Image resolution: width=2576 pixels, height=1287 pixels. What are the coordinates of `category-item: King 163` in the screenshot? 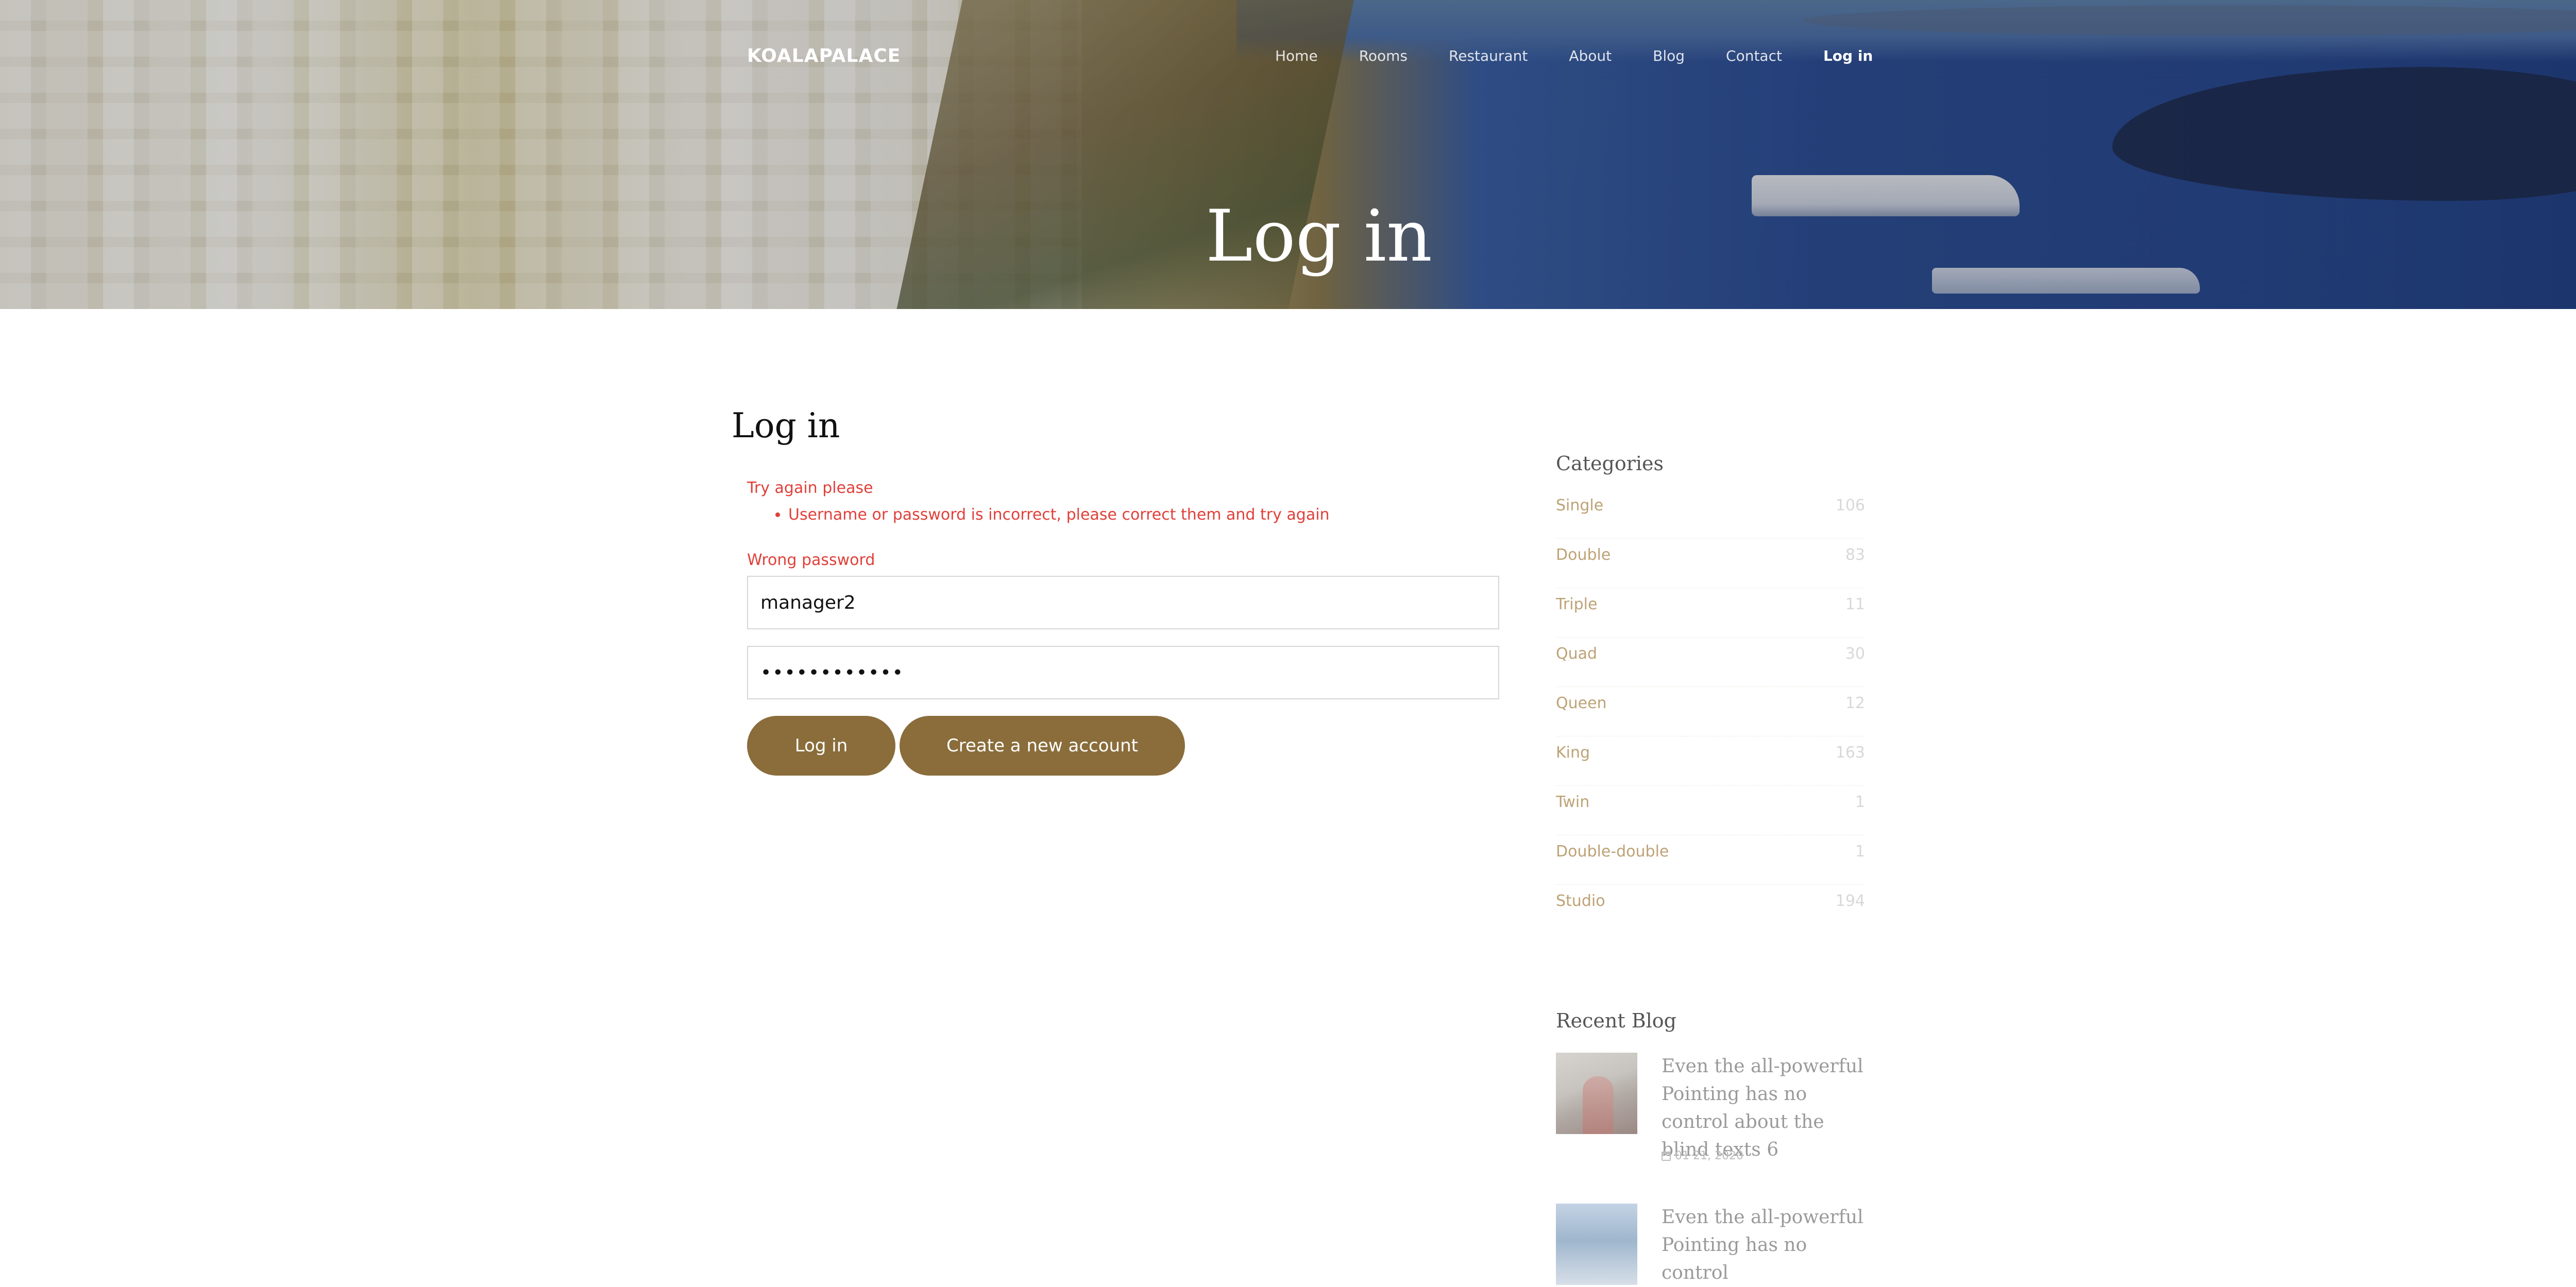 It's located at (1710, 761).